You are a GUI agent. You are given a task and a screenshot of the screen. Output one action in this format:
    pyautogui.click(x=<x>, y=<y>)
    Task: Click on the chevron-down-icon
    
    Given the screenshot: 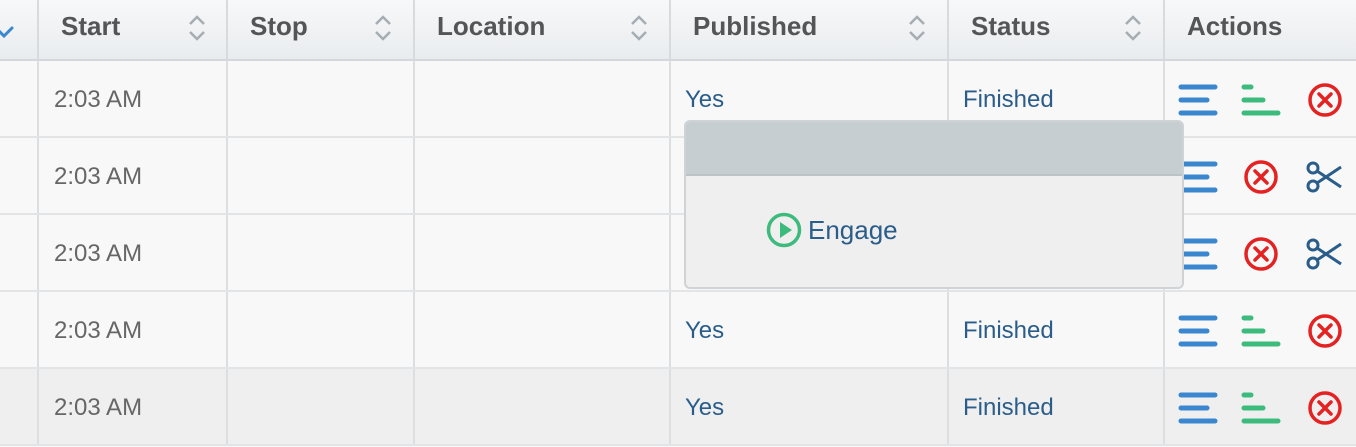 What is the action you would take?
    pyautogui.click(x=7, y=33)
    